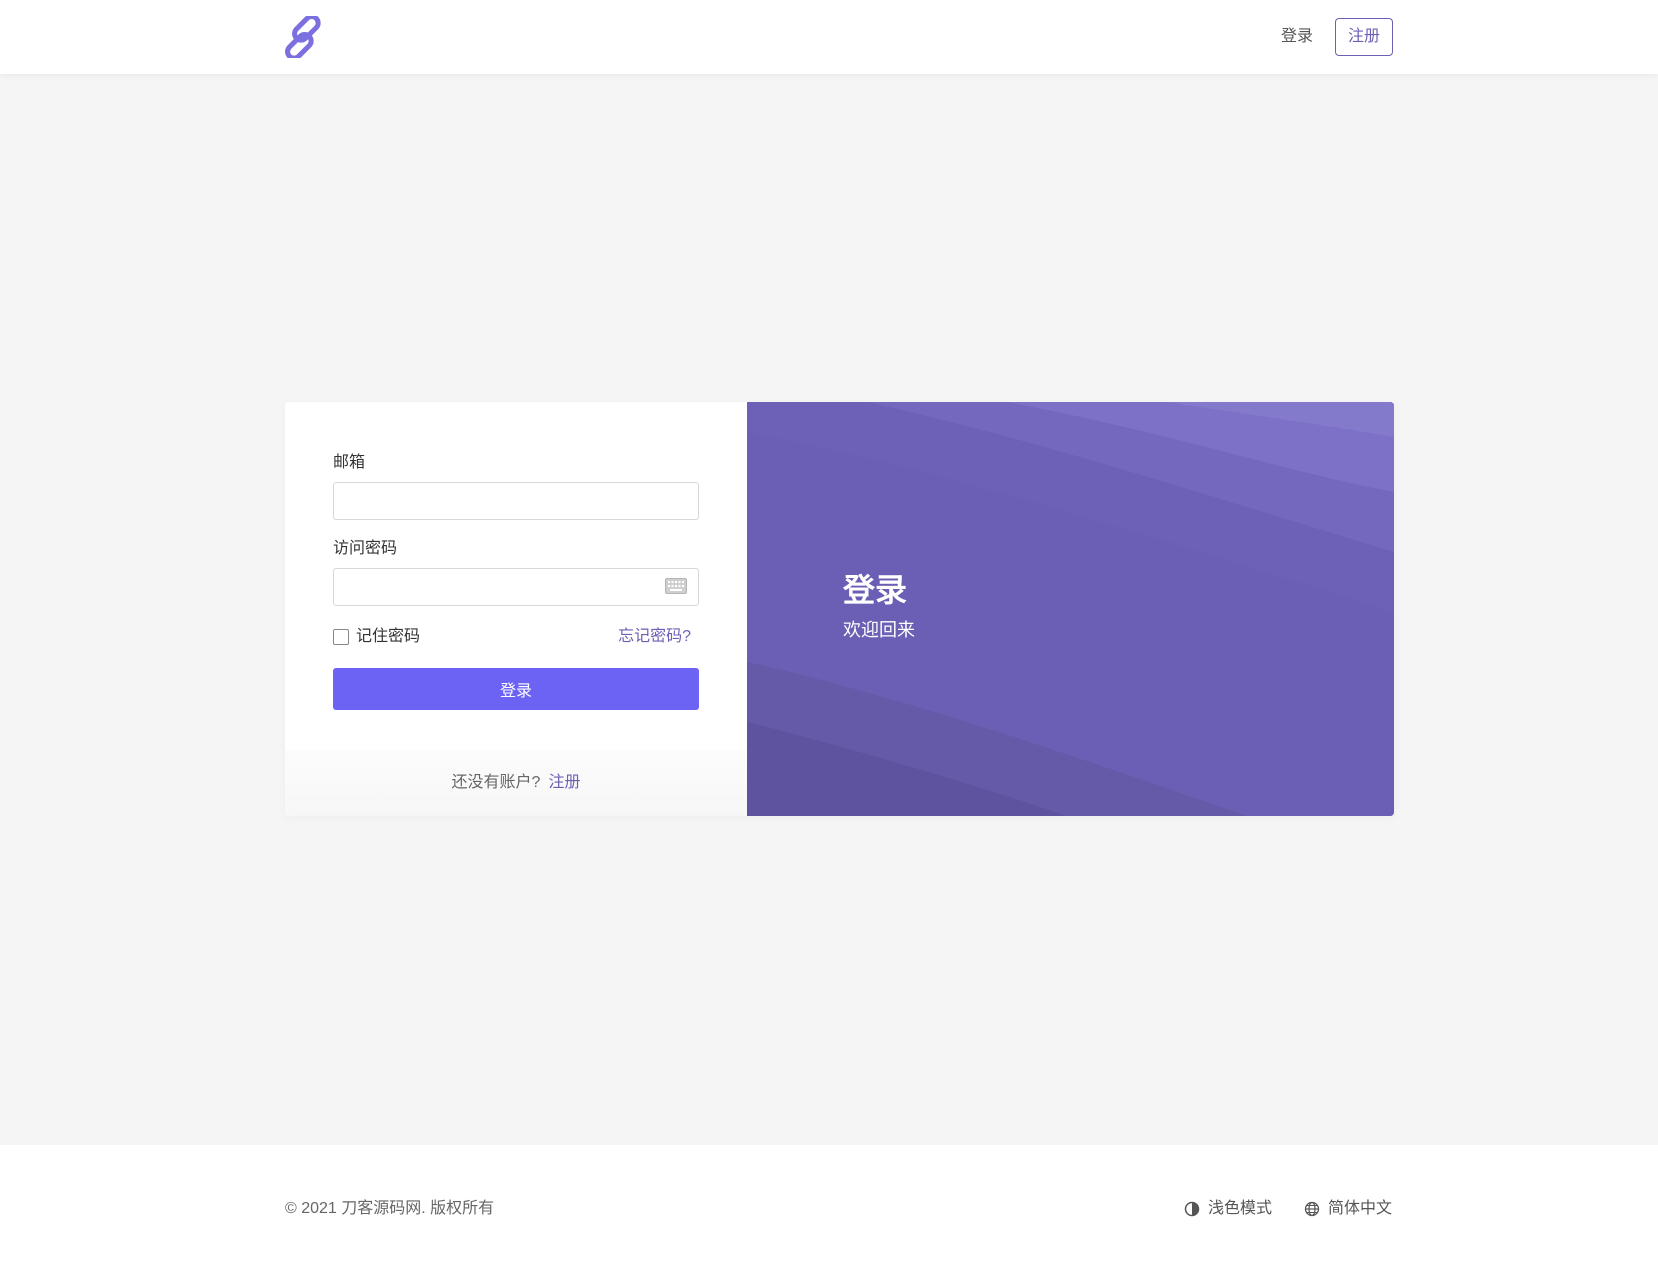  Describe the element at coordinates (1360, 1208) in the screenshot. I see `language-label: 简体中文` at that location.